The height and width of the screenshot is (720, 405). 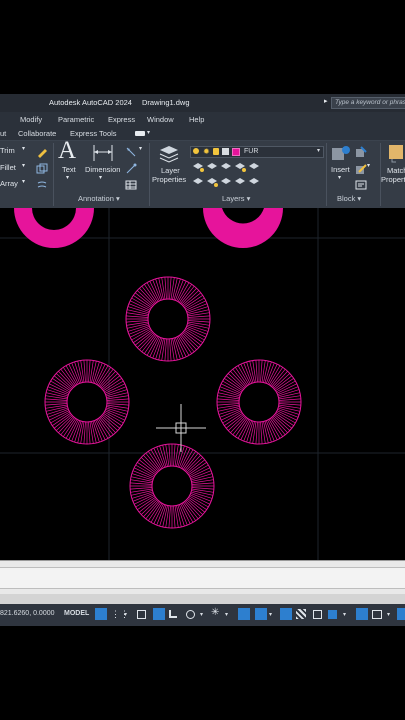 I want to click on copy-icon, so click(x=42, y=169).